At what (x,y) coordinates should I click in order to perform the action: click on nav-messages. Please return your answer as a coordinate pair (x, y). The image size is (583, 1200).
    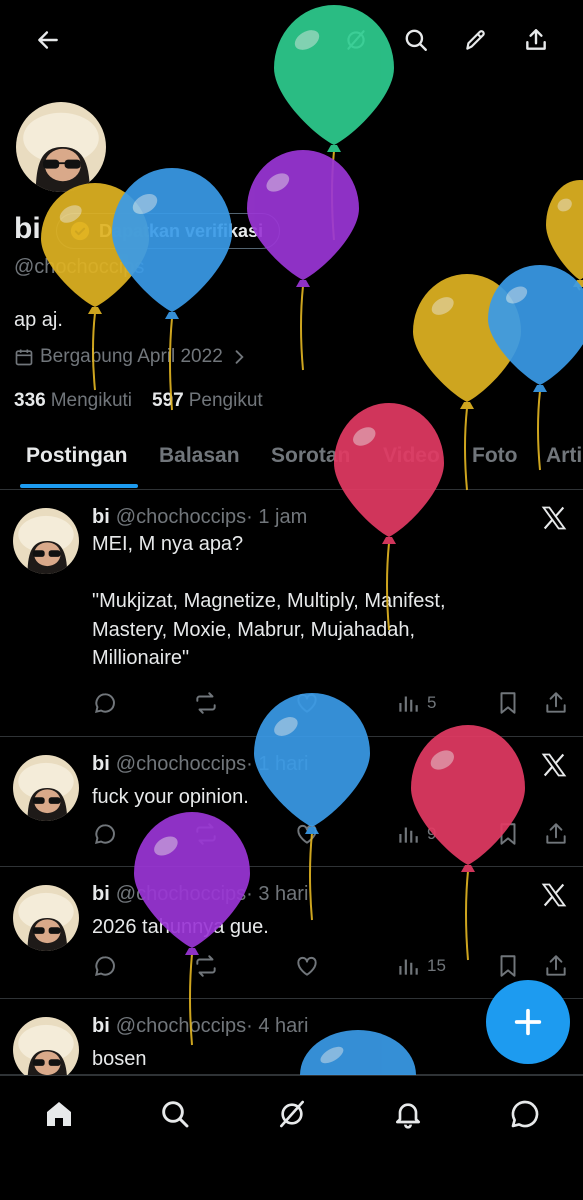
    Looking at the image, I should click on (525, 1114).